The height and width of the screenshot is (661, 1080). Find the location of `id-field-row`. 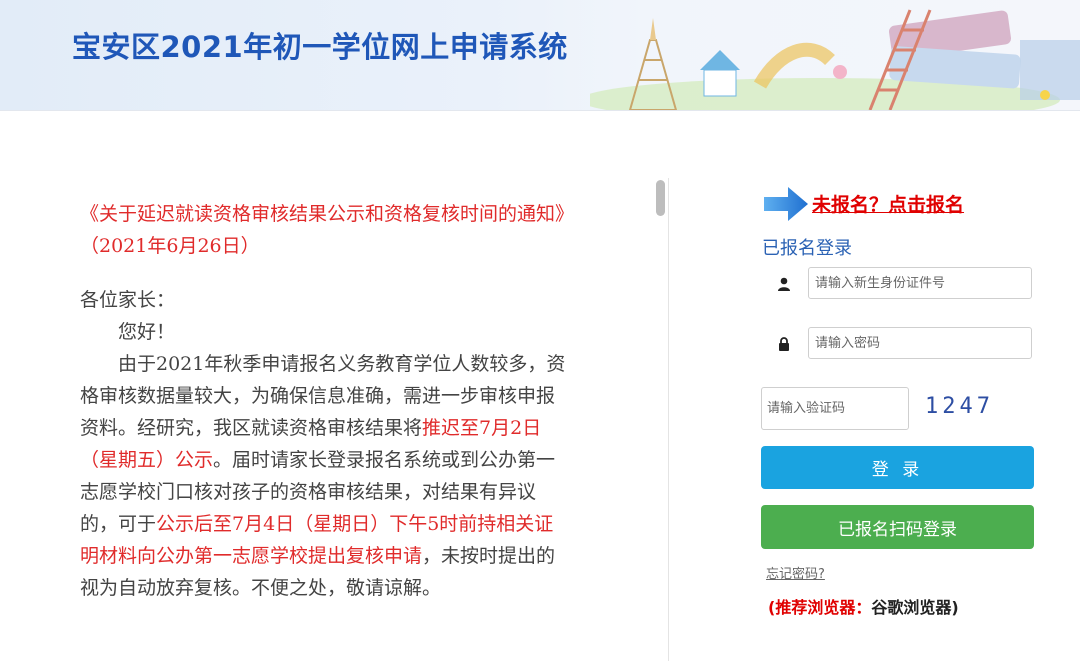

id-field-row is located at coordinates (898, 284).